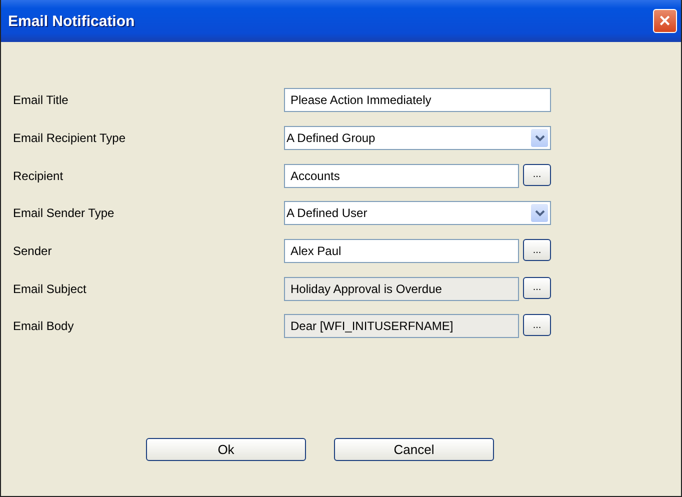 This screenshot has height=497, width=682. What do you see at coordinates (50, 289) in the screenshot?
I see `field-label: Email Subject` at bounding box center [50, 289].